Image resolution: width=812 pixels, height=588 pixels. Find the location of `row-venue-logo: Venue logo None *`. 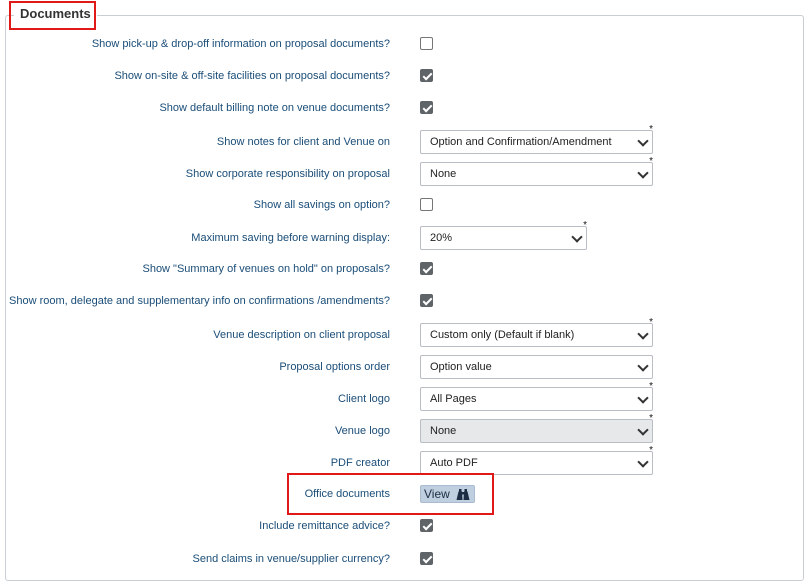

row-venue-logo: Venue logo None * is located at coordinates (406, 430).